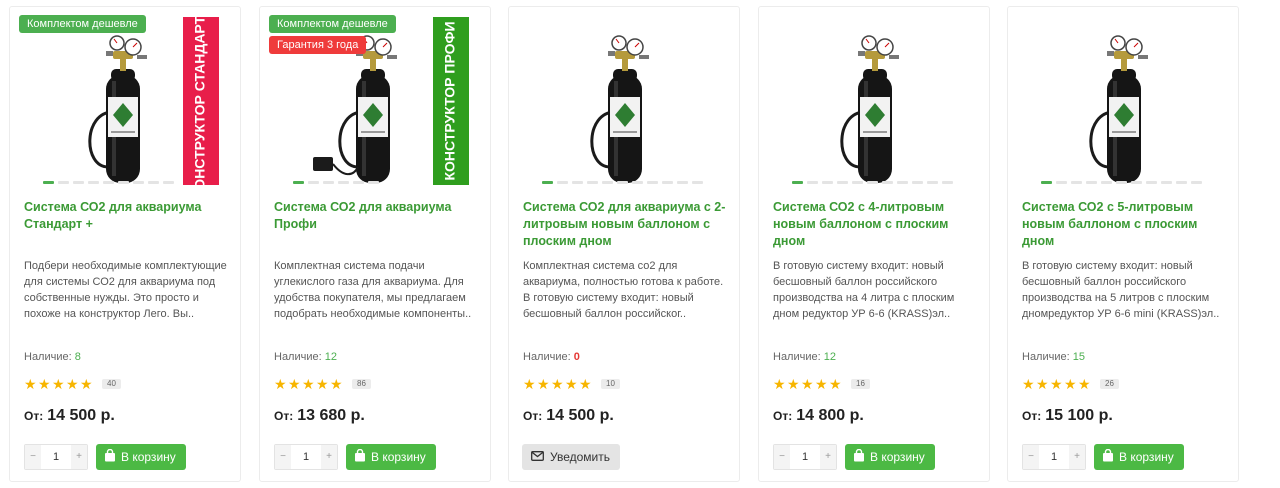 The height and width of the screenshot is (488, 1280). Describe the element at coordinates (610, 384) in the screenshot. I see `review-count-badge: 10` at that location.